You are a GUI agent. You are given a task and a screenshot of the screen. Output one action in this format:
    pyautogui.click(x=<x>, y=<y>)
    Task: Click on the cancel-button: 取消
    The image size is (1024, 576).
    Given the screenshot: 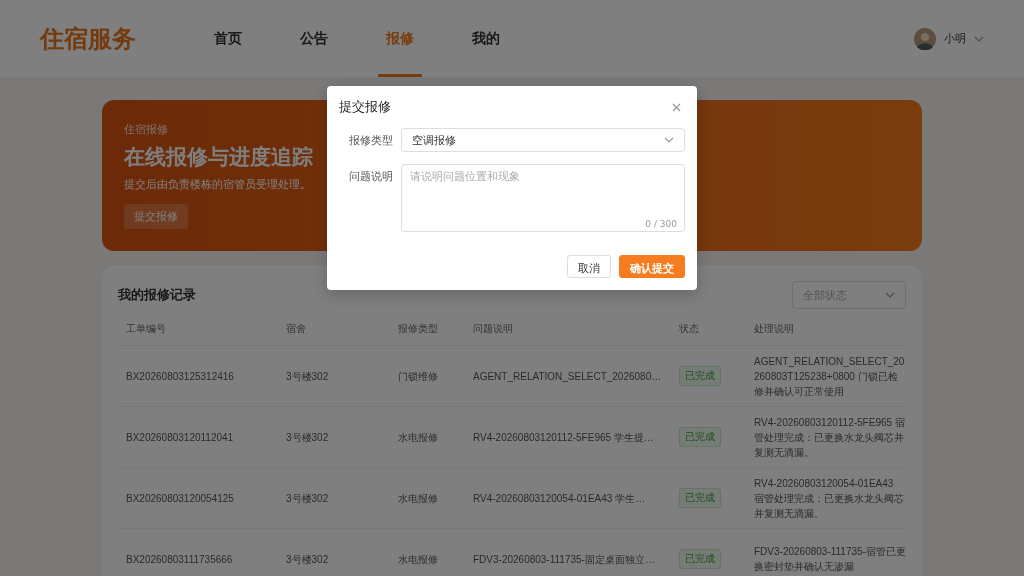 What is the action you would take?
    pyautogui.click(x=589, y=266)
    